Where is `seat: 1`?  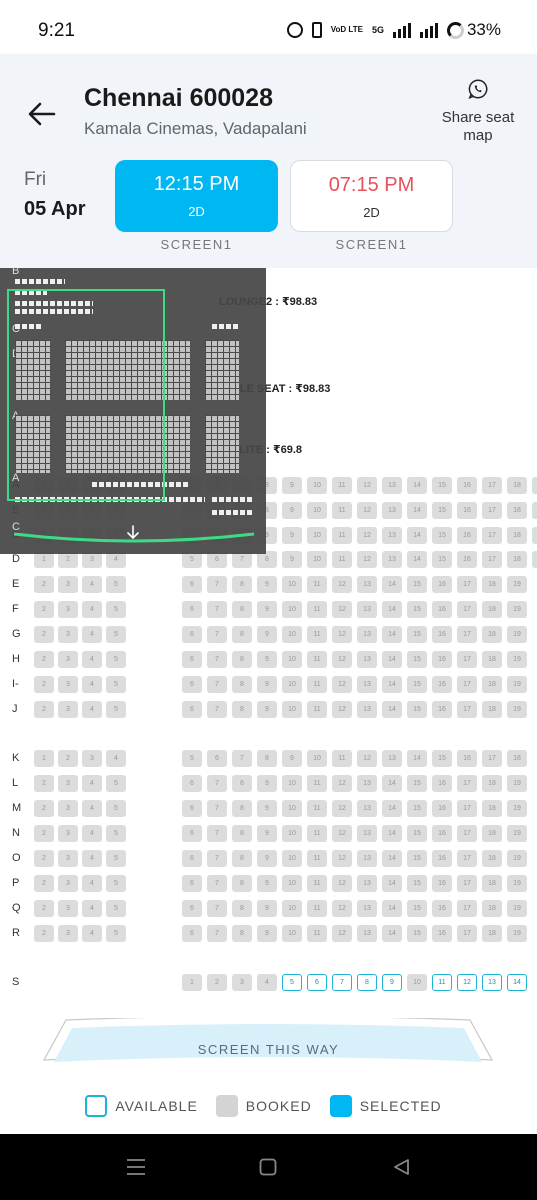 seat: 1 is located at coordinates (44, 758).